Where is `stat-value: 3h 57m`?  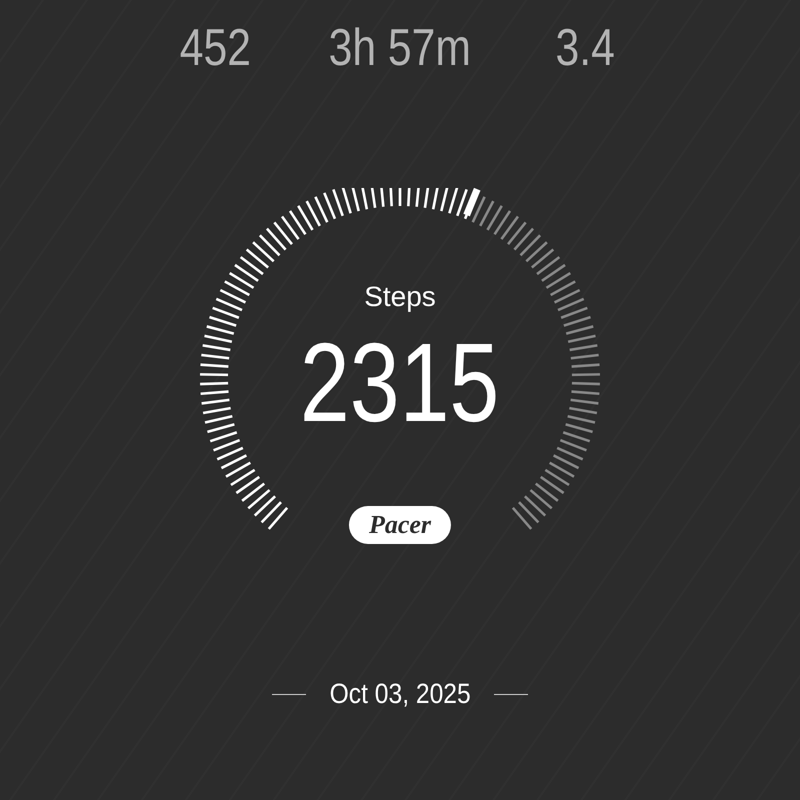
stat-value: 3h 57m is located at coordinates (400, 48).